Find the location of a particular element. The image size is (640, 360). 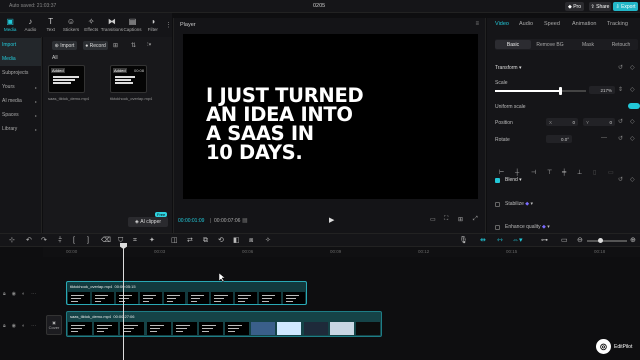

nav-item-spaces: Spaces ▸ is located at coordinates (20, 115).